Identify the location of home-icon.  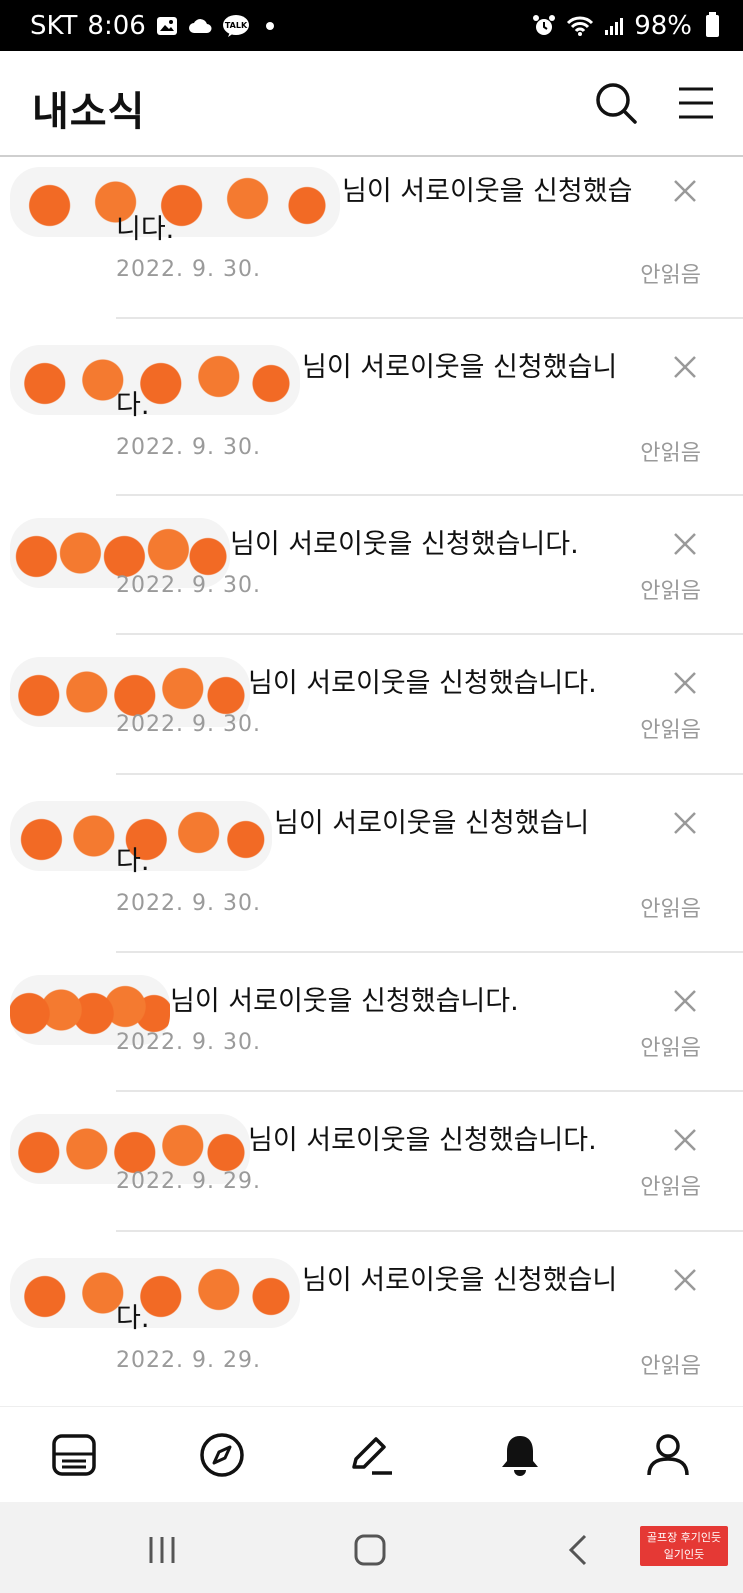
(370, 1550).